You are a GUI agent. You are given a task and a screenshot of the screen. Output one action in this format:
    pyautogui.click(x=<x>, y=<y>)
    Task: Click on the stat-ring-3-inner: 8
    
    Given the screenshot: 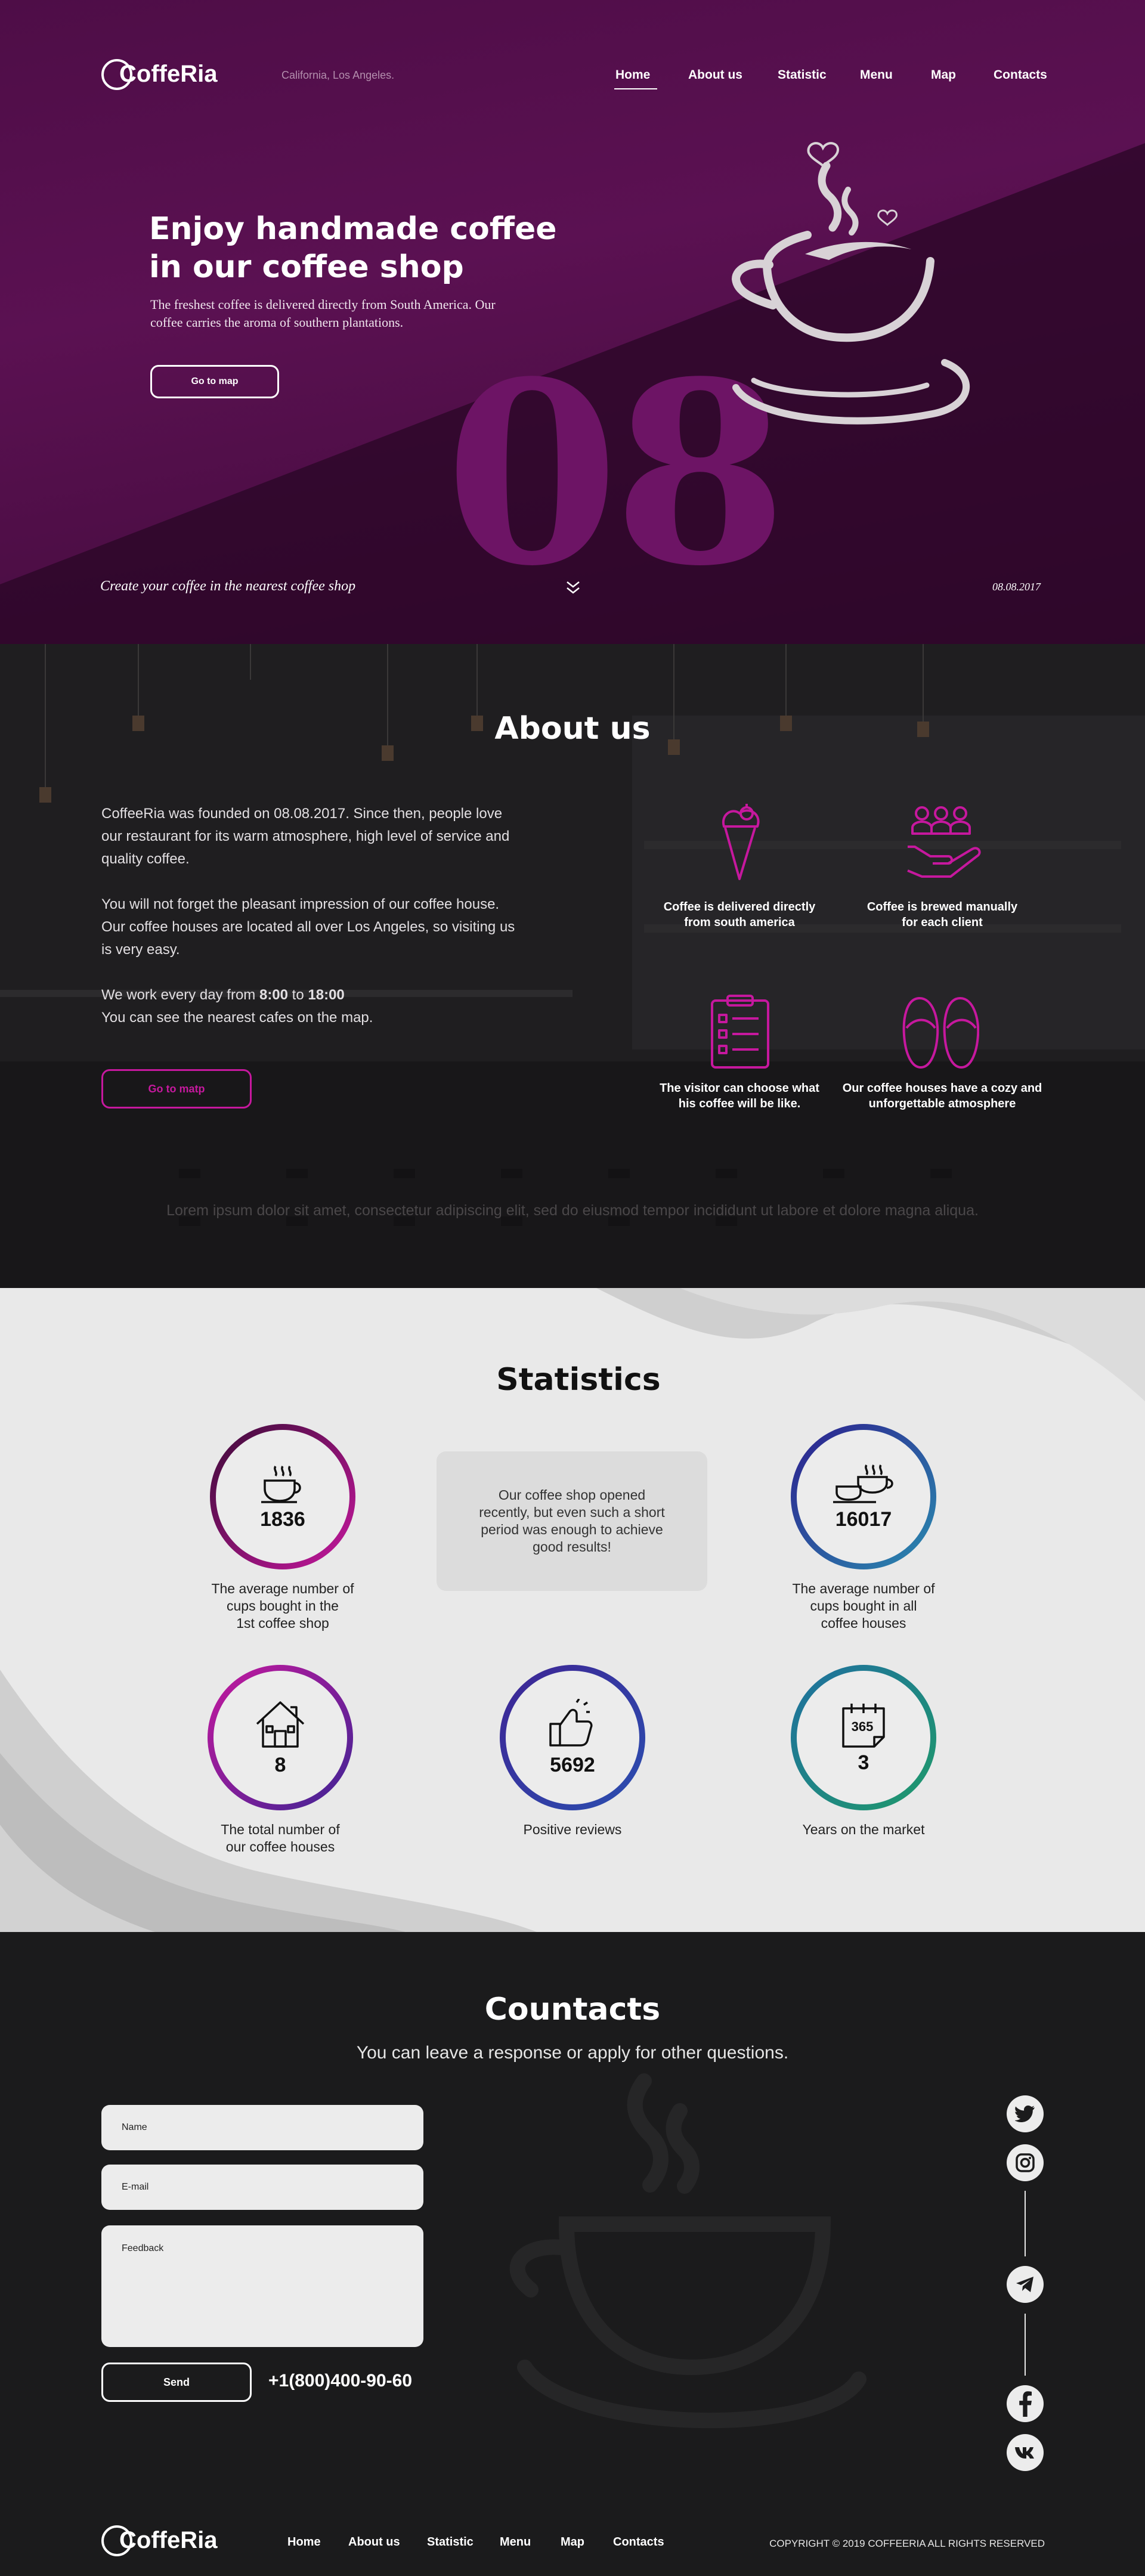 What is the action you would take?
    pyautogui.click(x=280, y=1737)
    